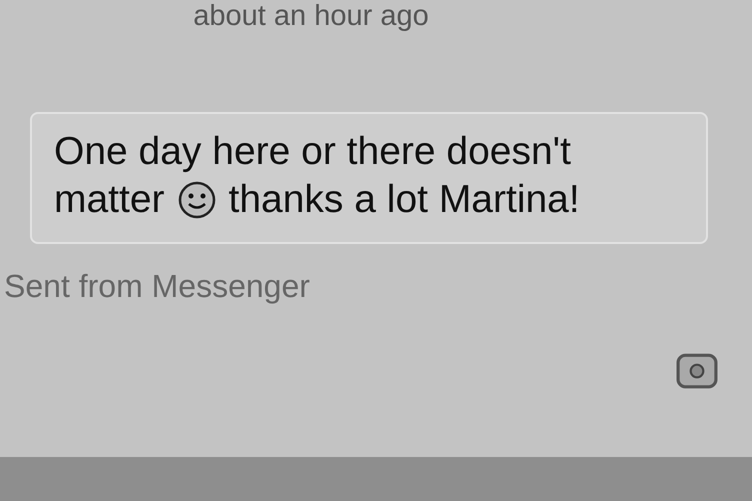  I want to click on message-text: matter, so click(109, 200).